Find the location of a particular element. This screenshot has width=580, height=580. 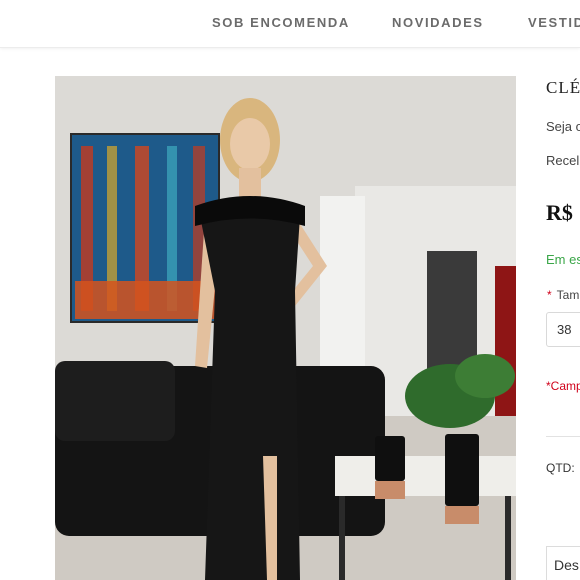

product-price: R$ is located at coordinates (559, 212).